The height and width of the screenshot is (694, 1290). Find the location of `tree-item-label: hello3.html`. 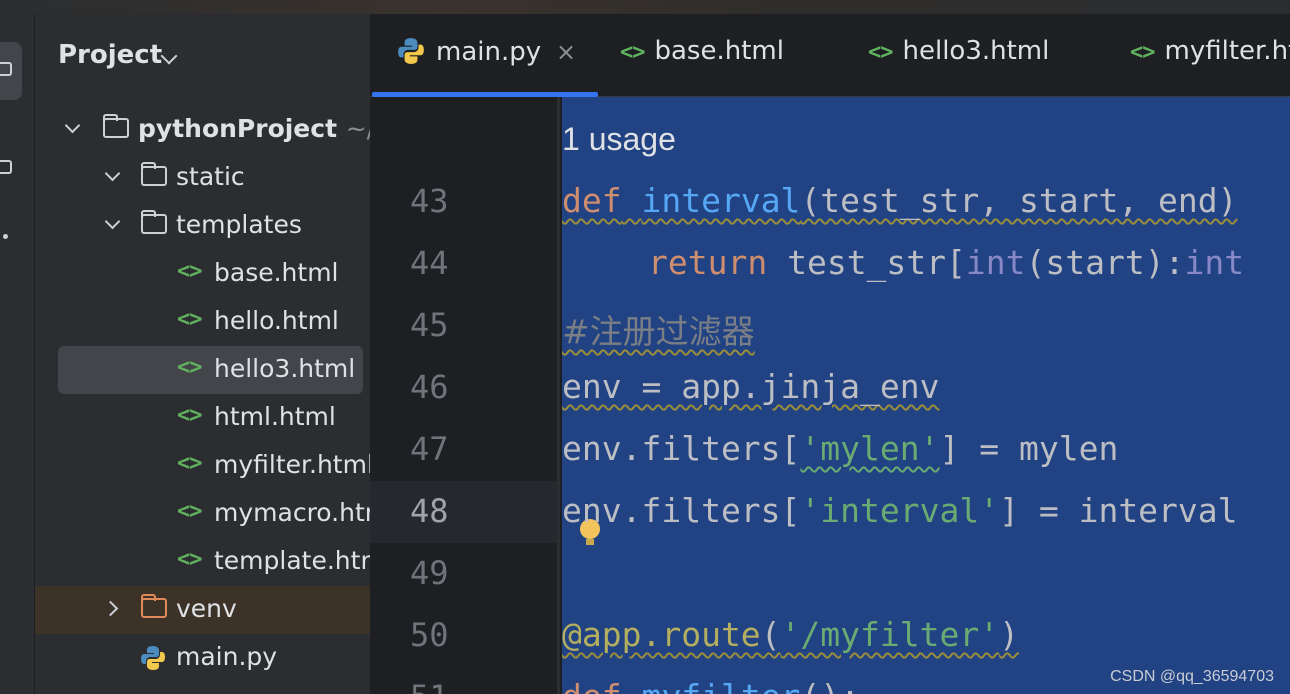

tree-item-label: hello3.html is located at coordinates (285, 368).